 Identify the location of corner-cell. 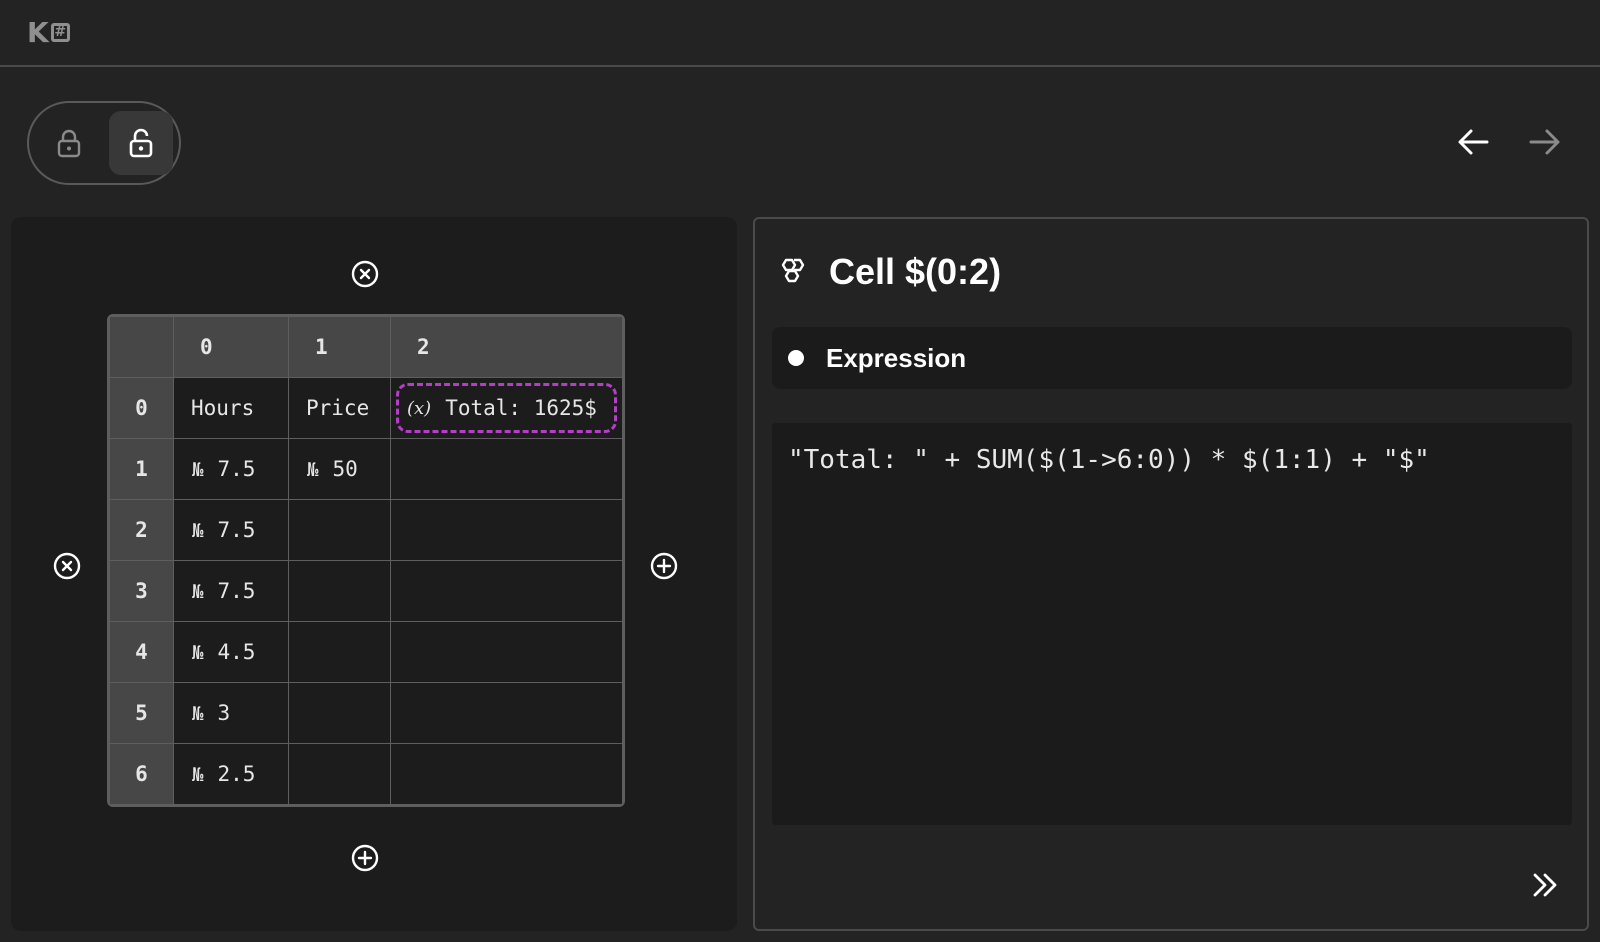
(141, 347).